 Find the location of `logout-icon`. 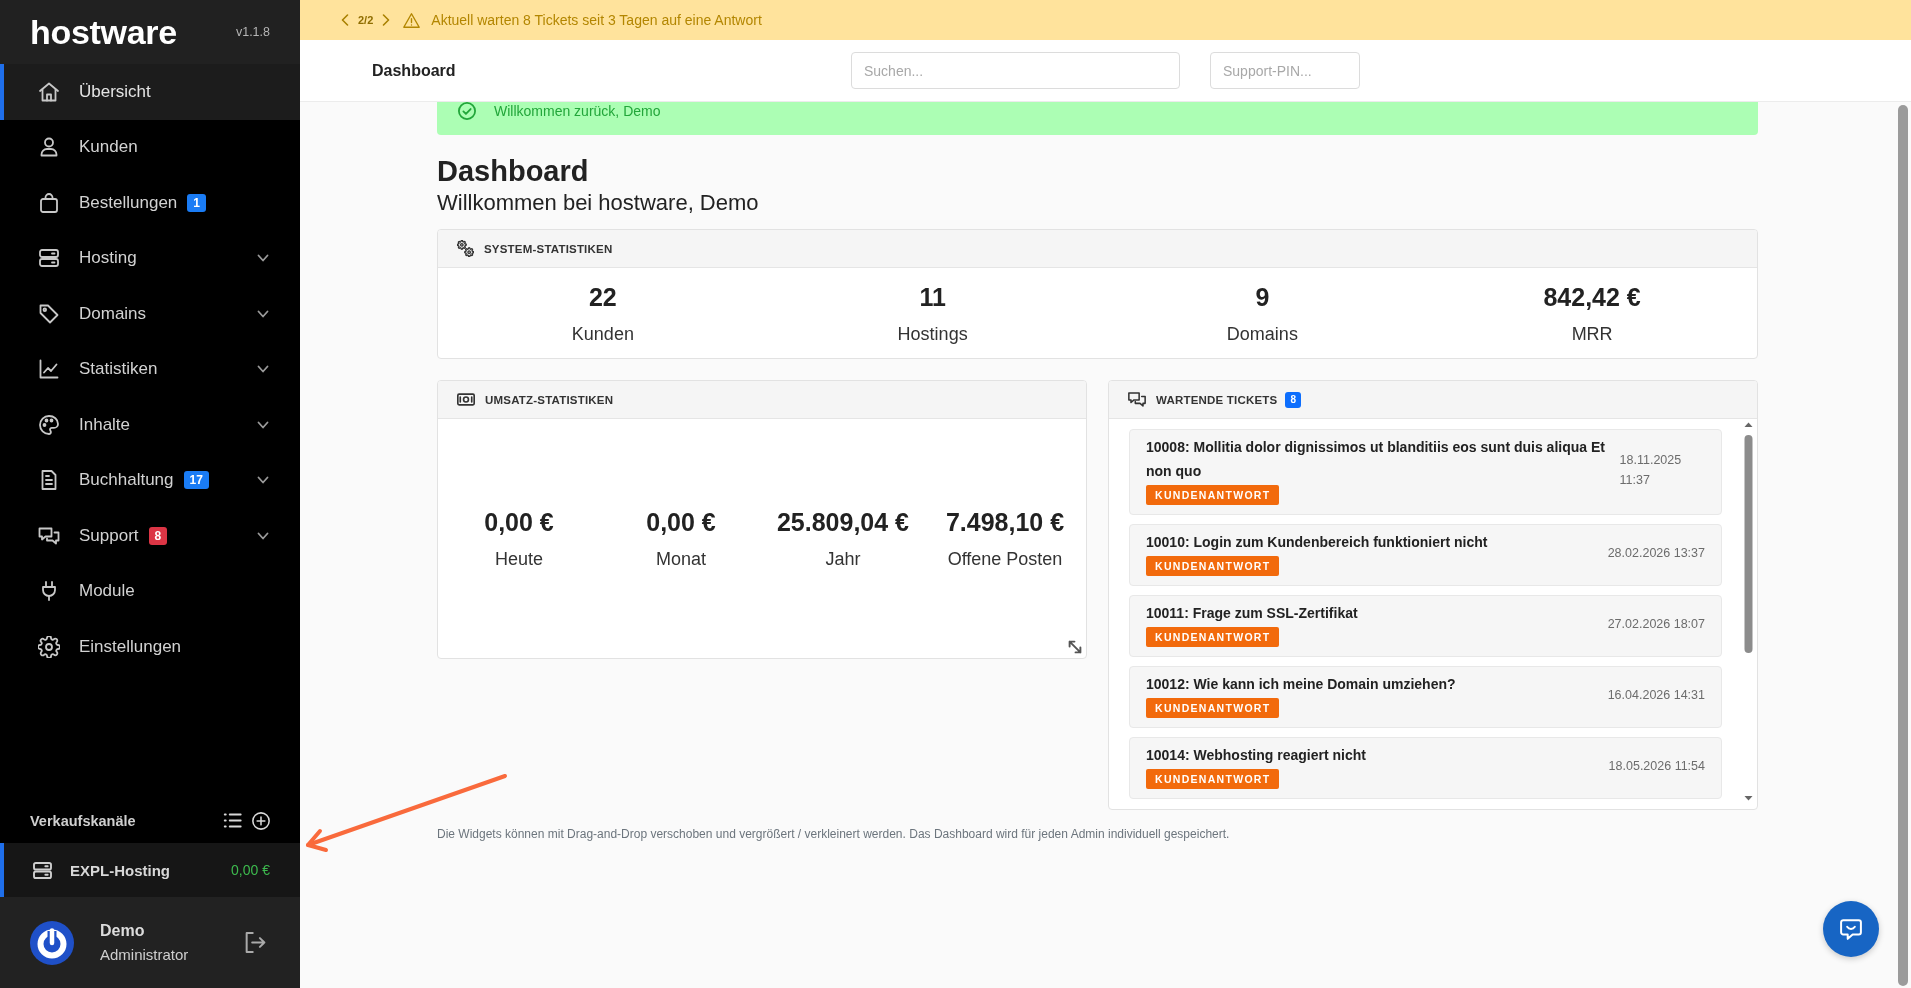

logout-icon is located at coordinates (255, 942).